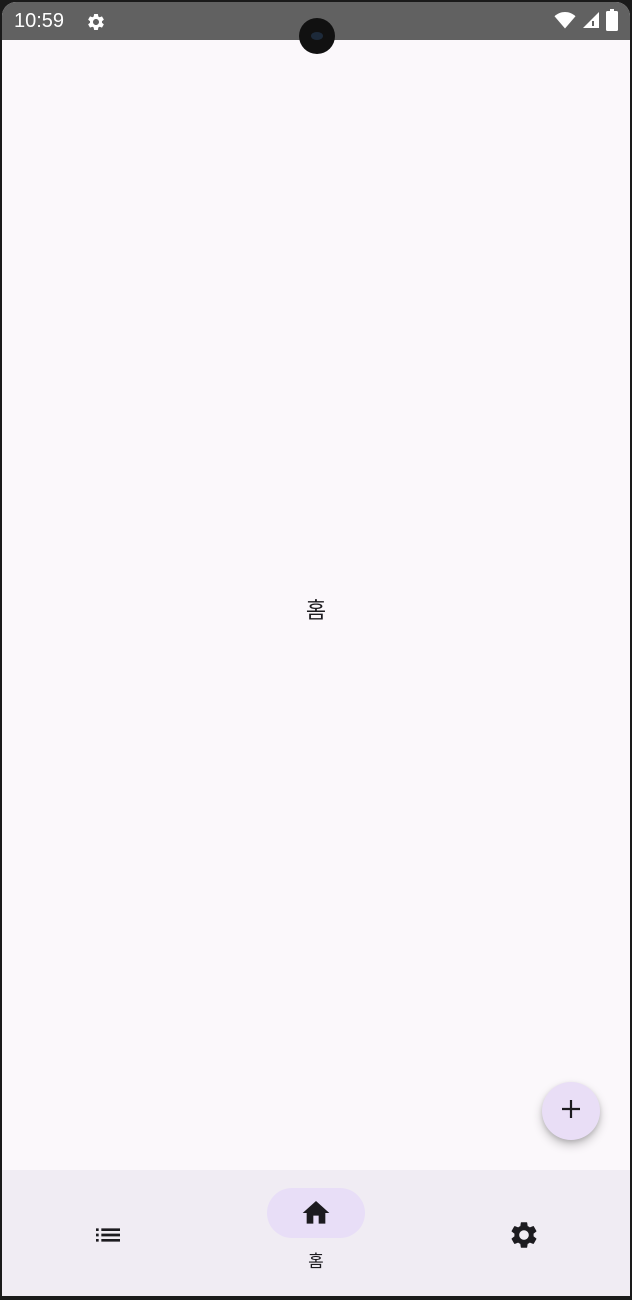  I want to click on gear-icon, so click(96, 22).